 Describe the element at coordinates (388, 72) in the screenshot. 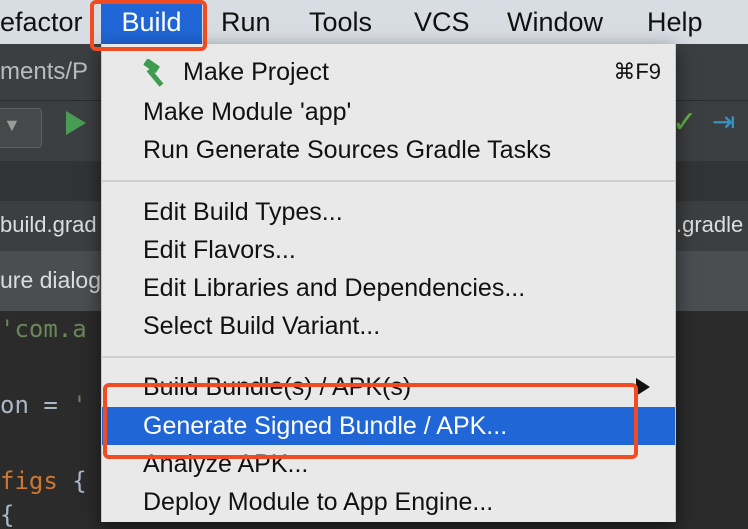

I see `menu-item-make-project: Make Project ⌘F9` at that location.